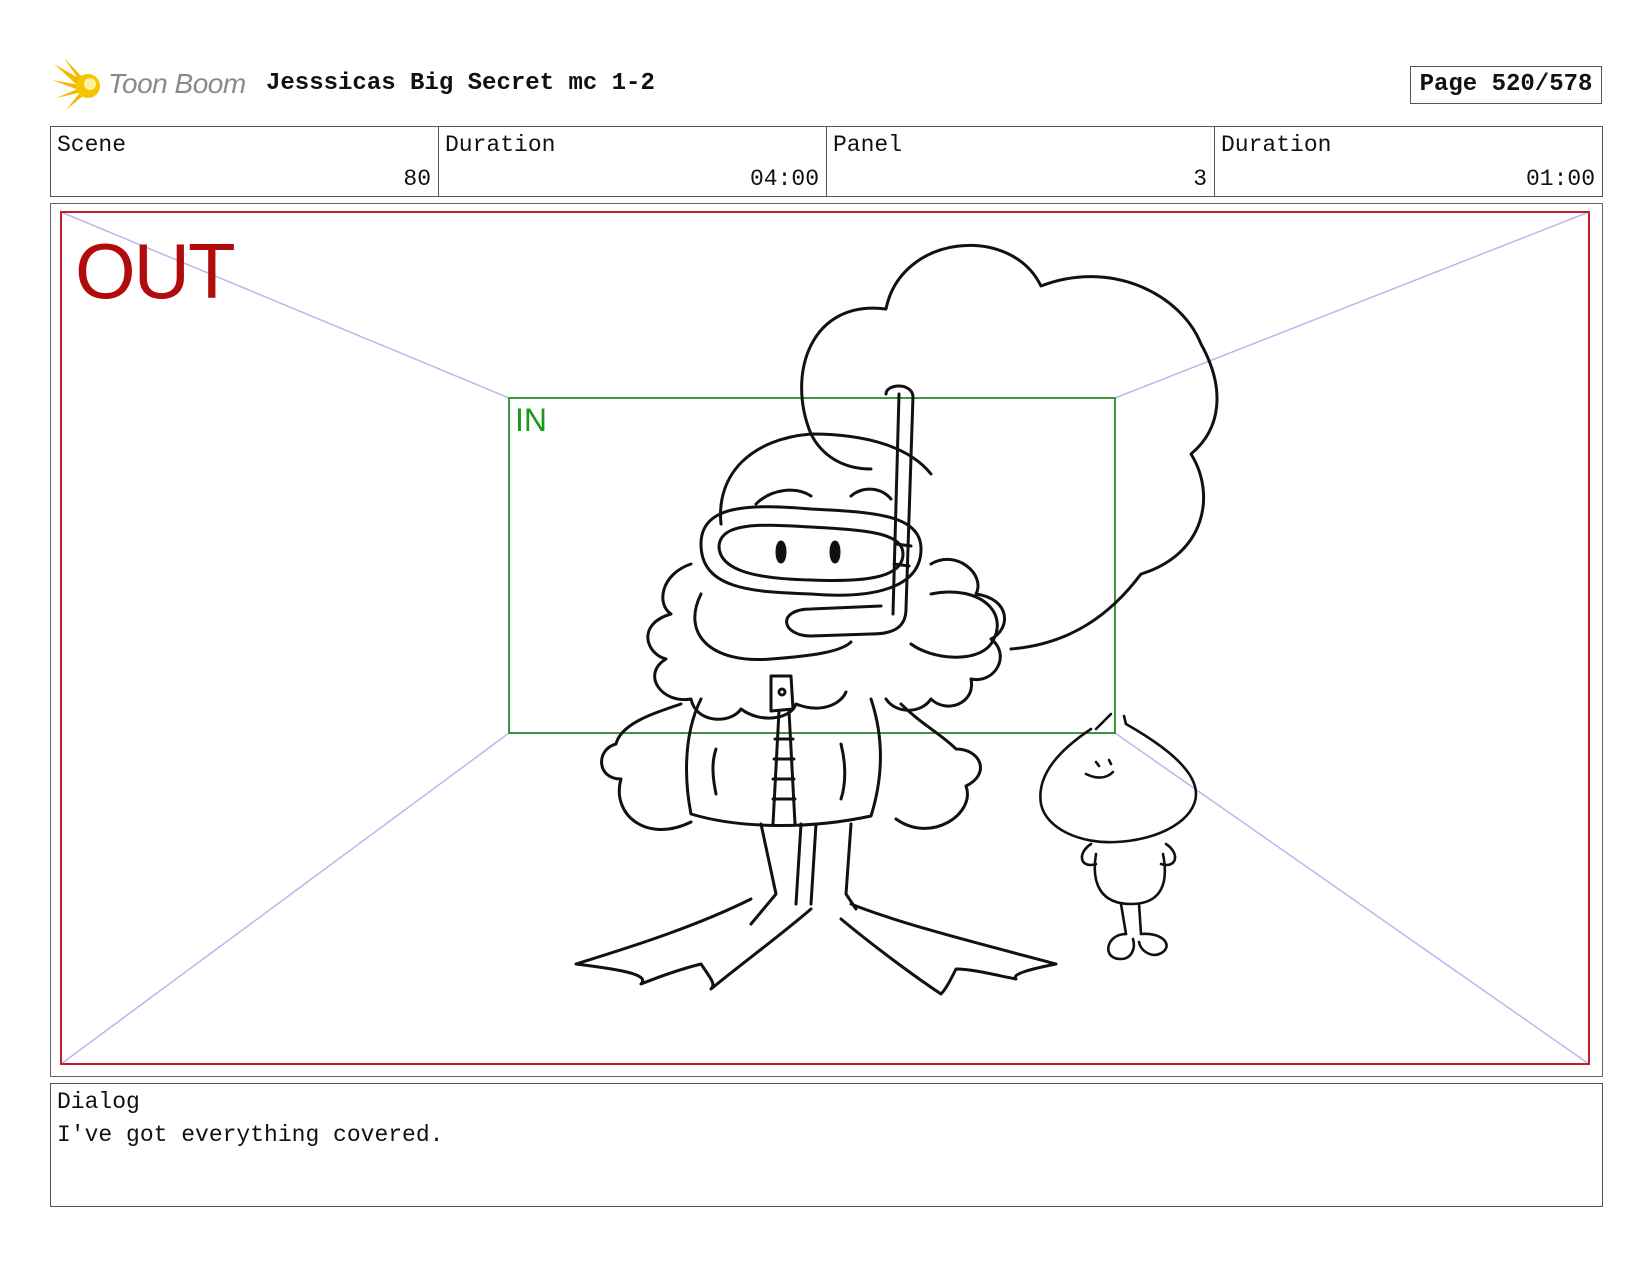  What do you see at coordinates (812, 565) in the screenshot?
I see `in-frame` at bounding box center [812, 565].